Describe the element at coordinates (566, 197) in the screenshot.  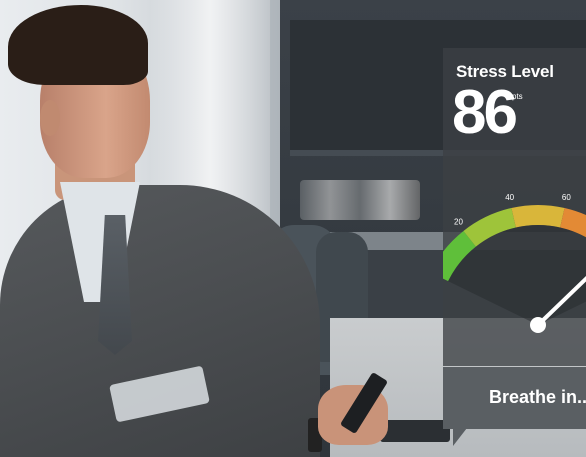
I see `gauge-tick-label: 60` at that location.